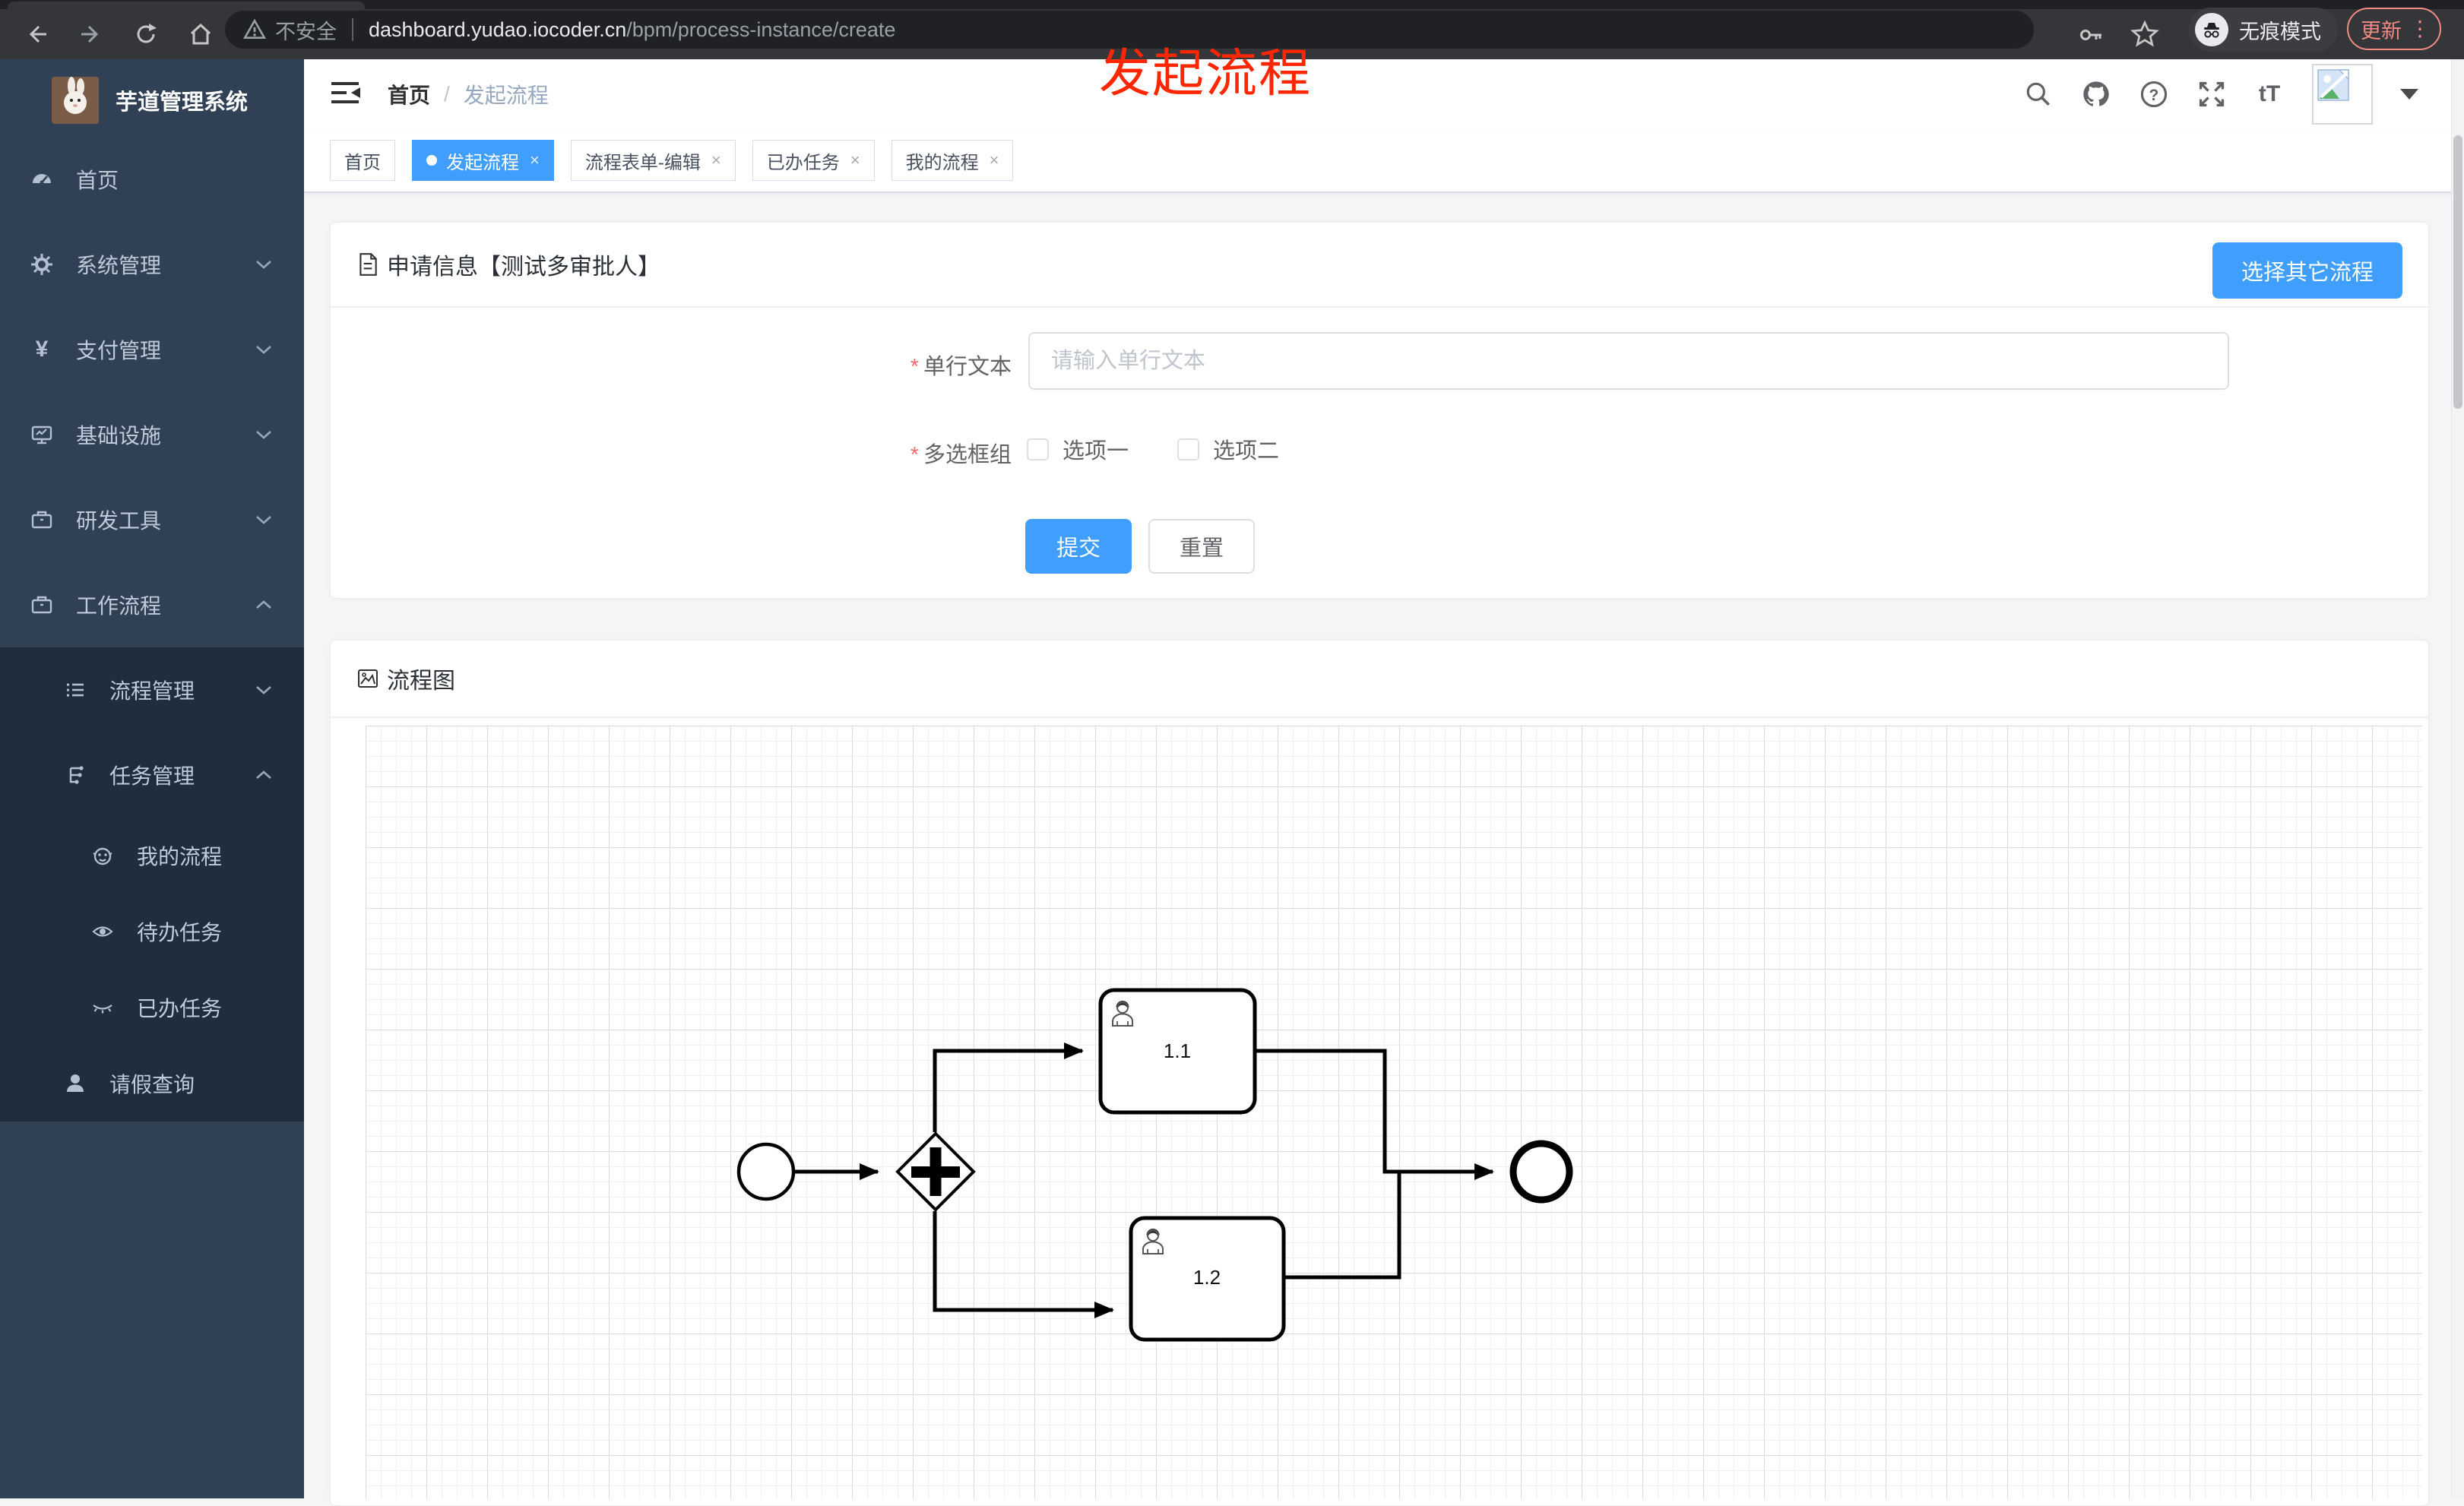  Describe the element at coordinates (182, 102) in the screenshot. I see `app-title: 芋道管理系统` at that location.